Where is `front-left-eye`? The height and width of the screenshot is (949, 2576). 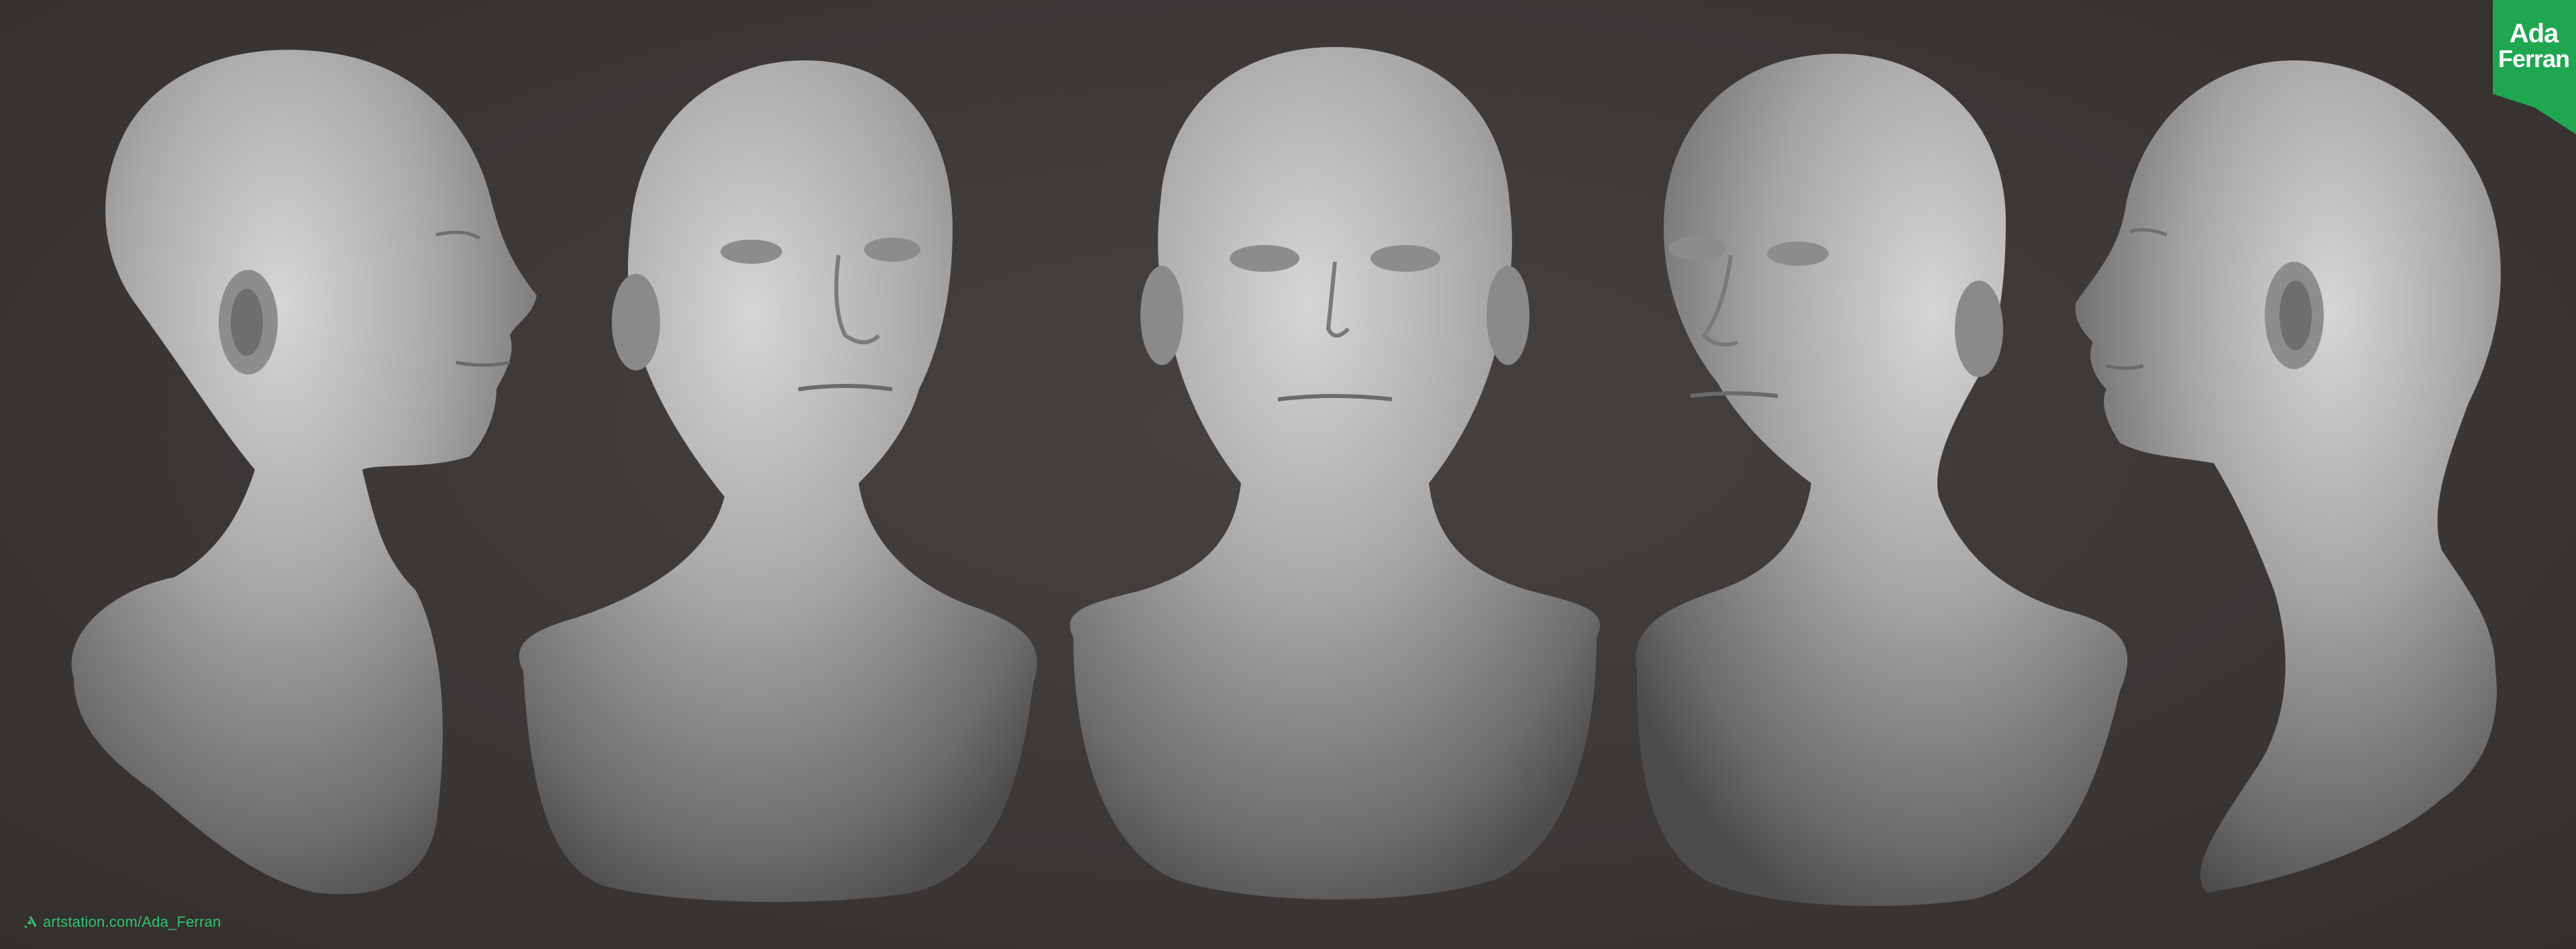
front-left-eye is located at coordinates (1264, 258).